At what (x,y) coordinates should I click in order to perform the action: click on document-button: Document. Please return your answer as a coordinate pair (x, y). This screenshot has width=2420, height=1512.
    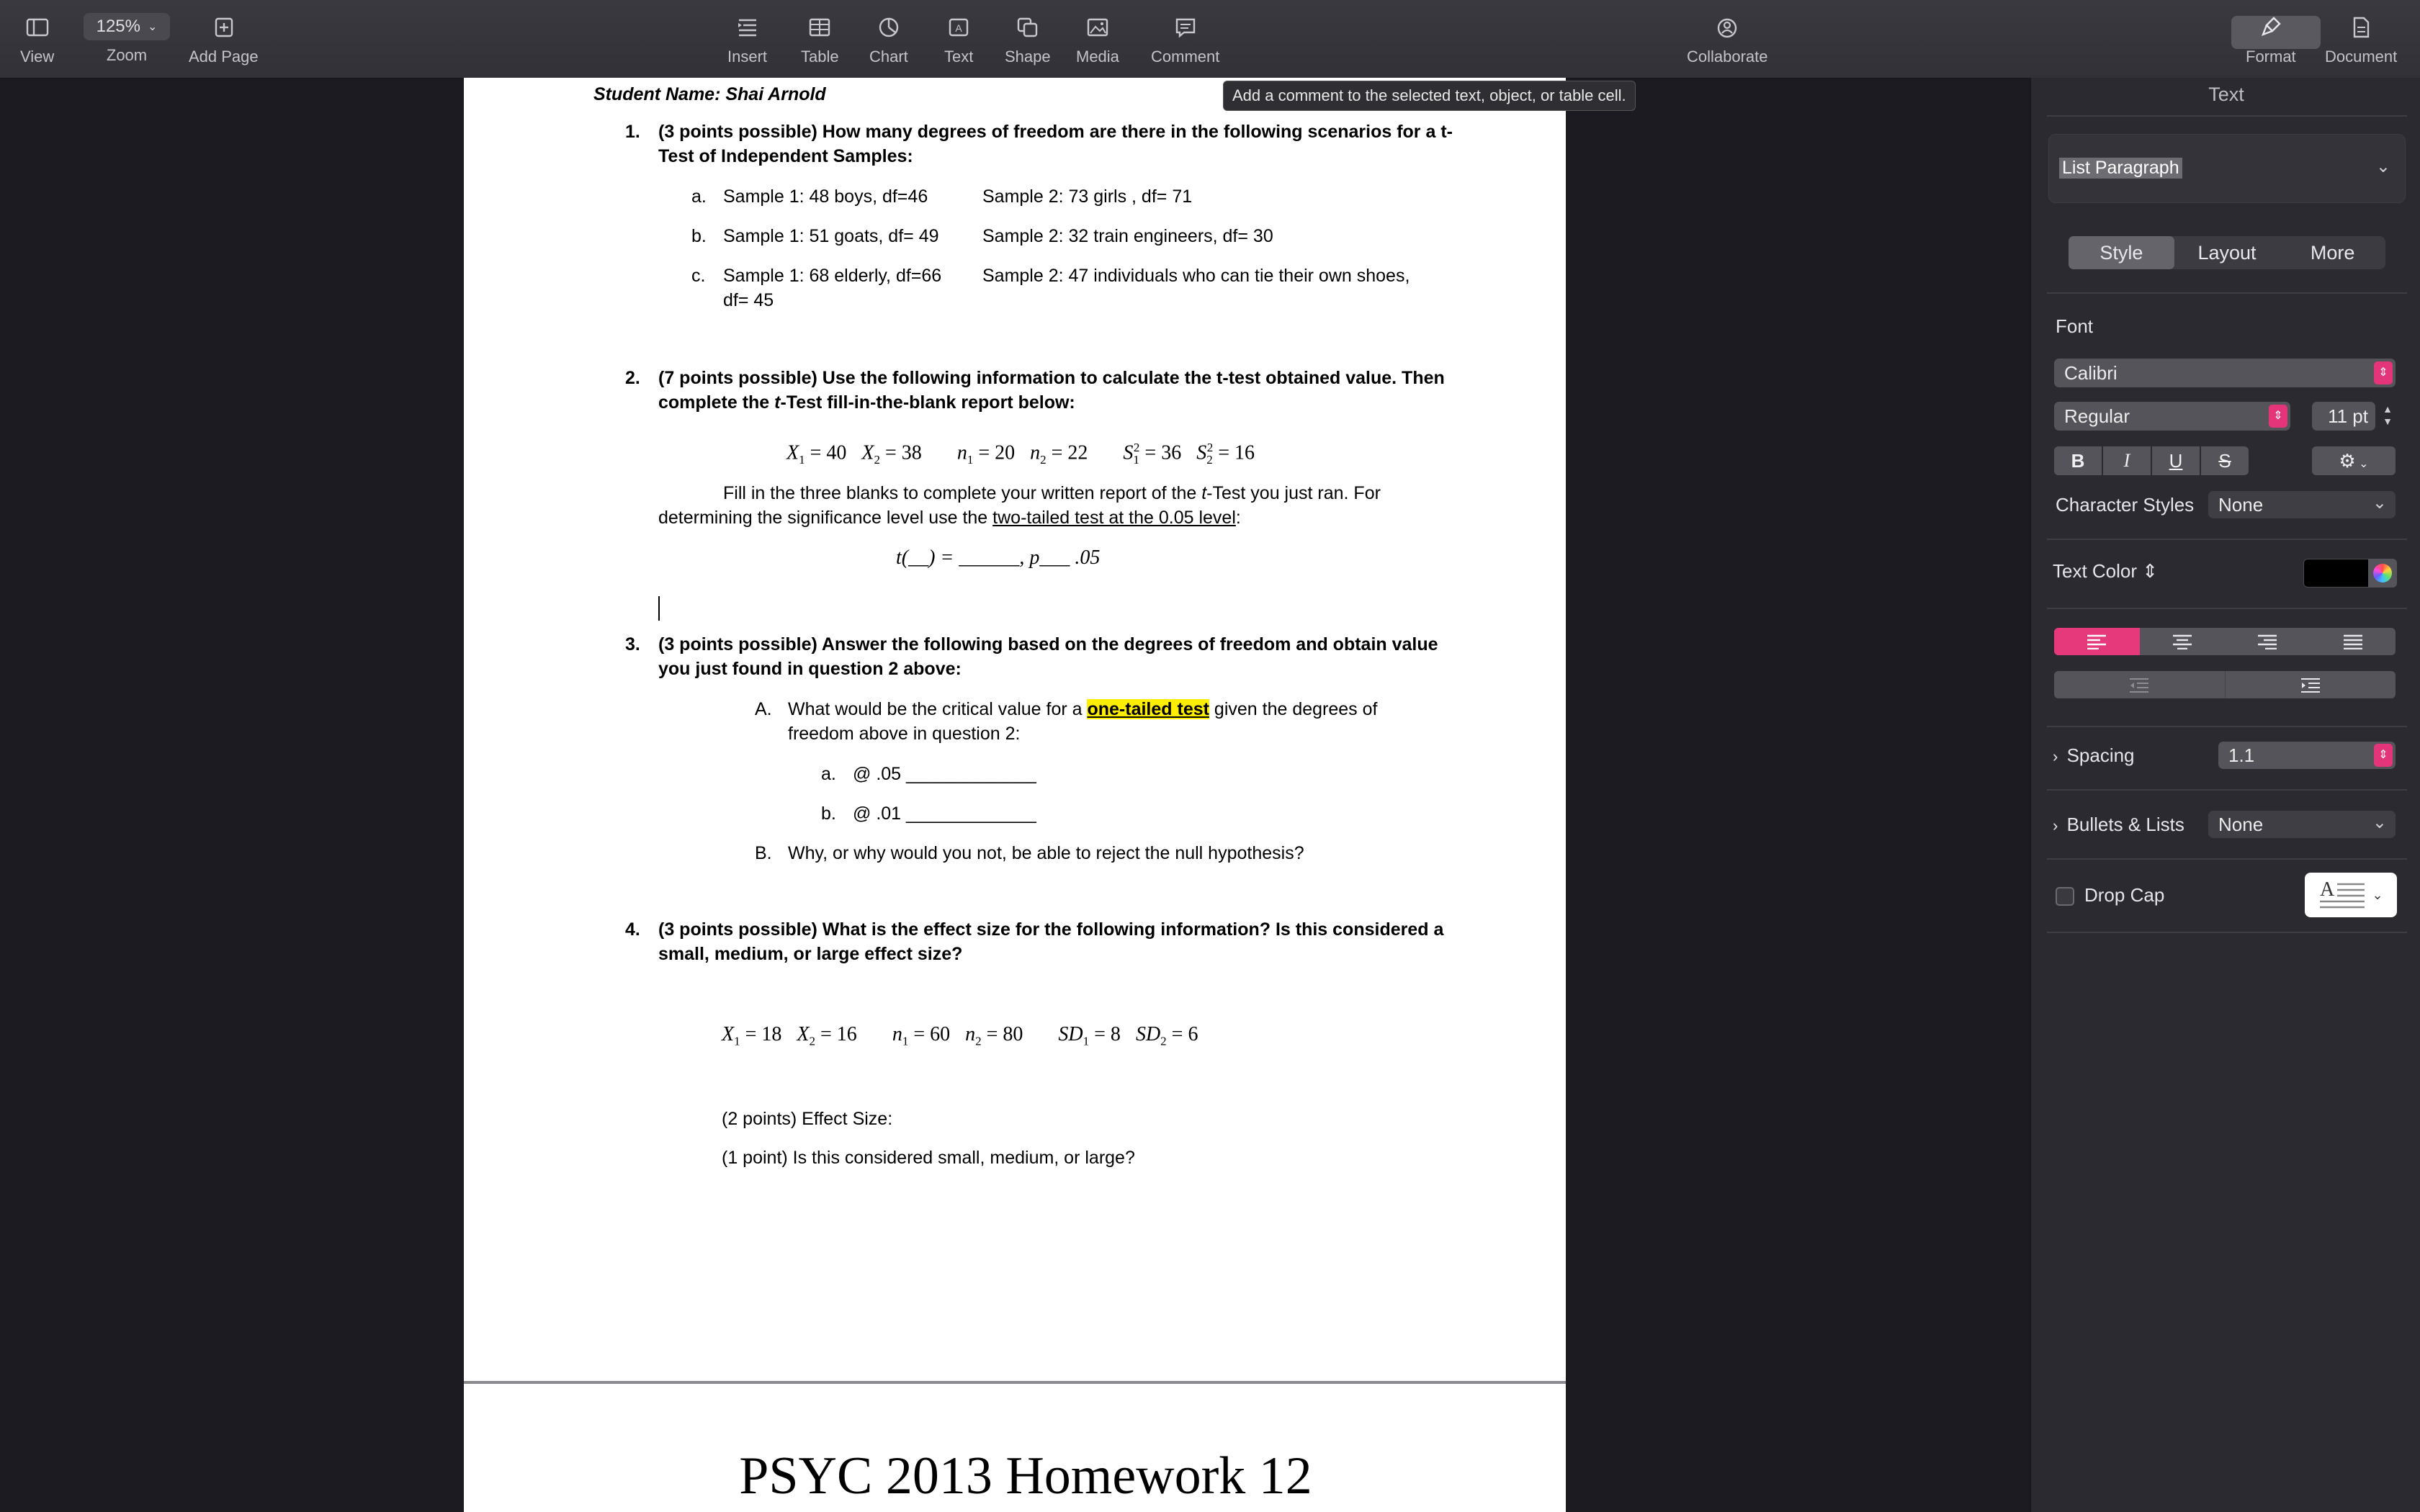
    Looking at the image, I should click on (2361, 39).